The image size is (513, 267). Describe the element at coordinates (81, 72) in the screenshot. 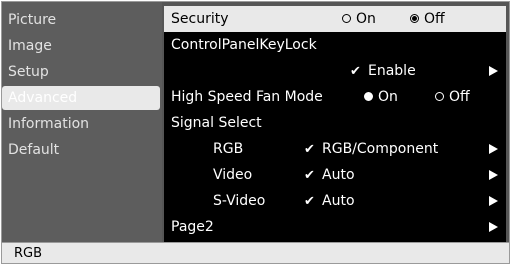

I see `sidebar-item-setup: Setup` at that location.